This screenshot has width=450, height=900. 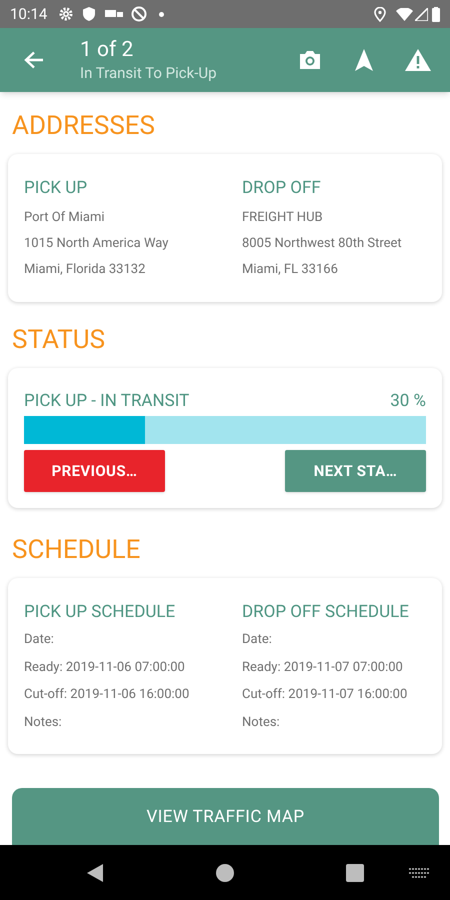 What do you see at coordinates (76, 550) in the screenshot?
I see `section-heading: SCHEDULE` at bounding box center [76, 550].